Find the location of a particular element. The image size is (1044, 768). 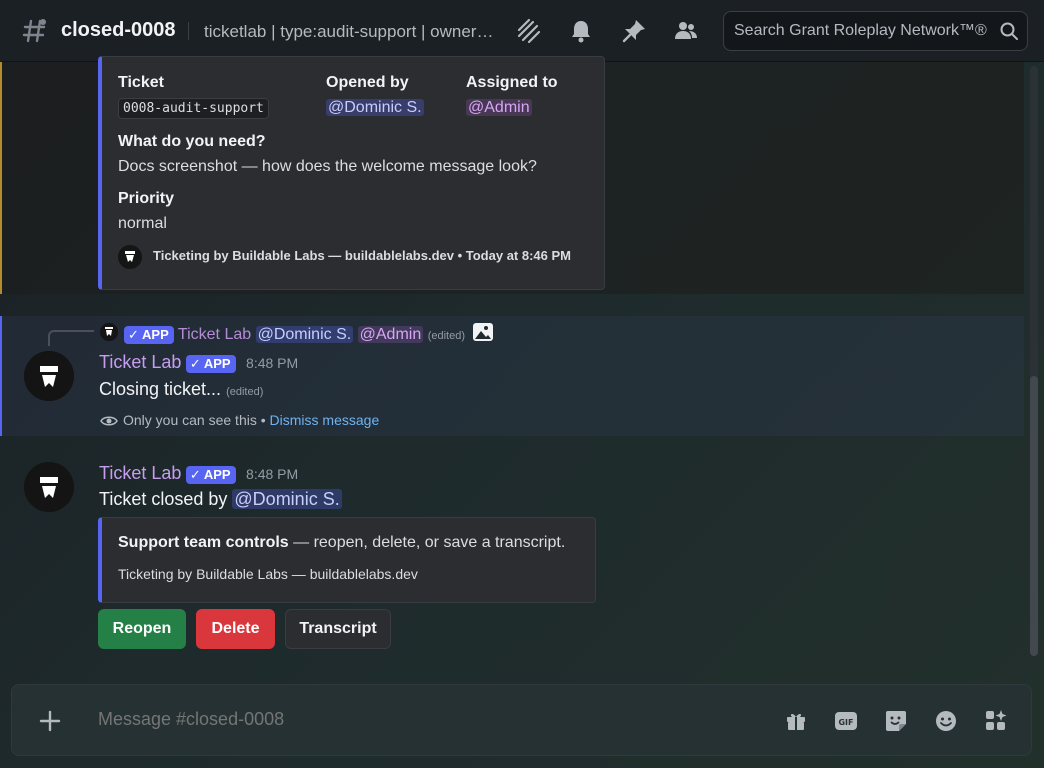

delete-button: Delete is located at coordinates (235, 629).